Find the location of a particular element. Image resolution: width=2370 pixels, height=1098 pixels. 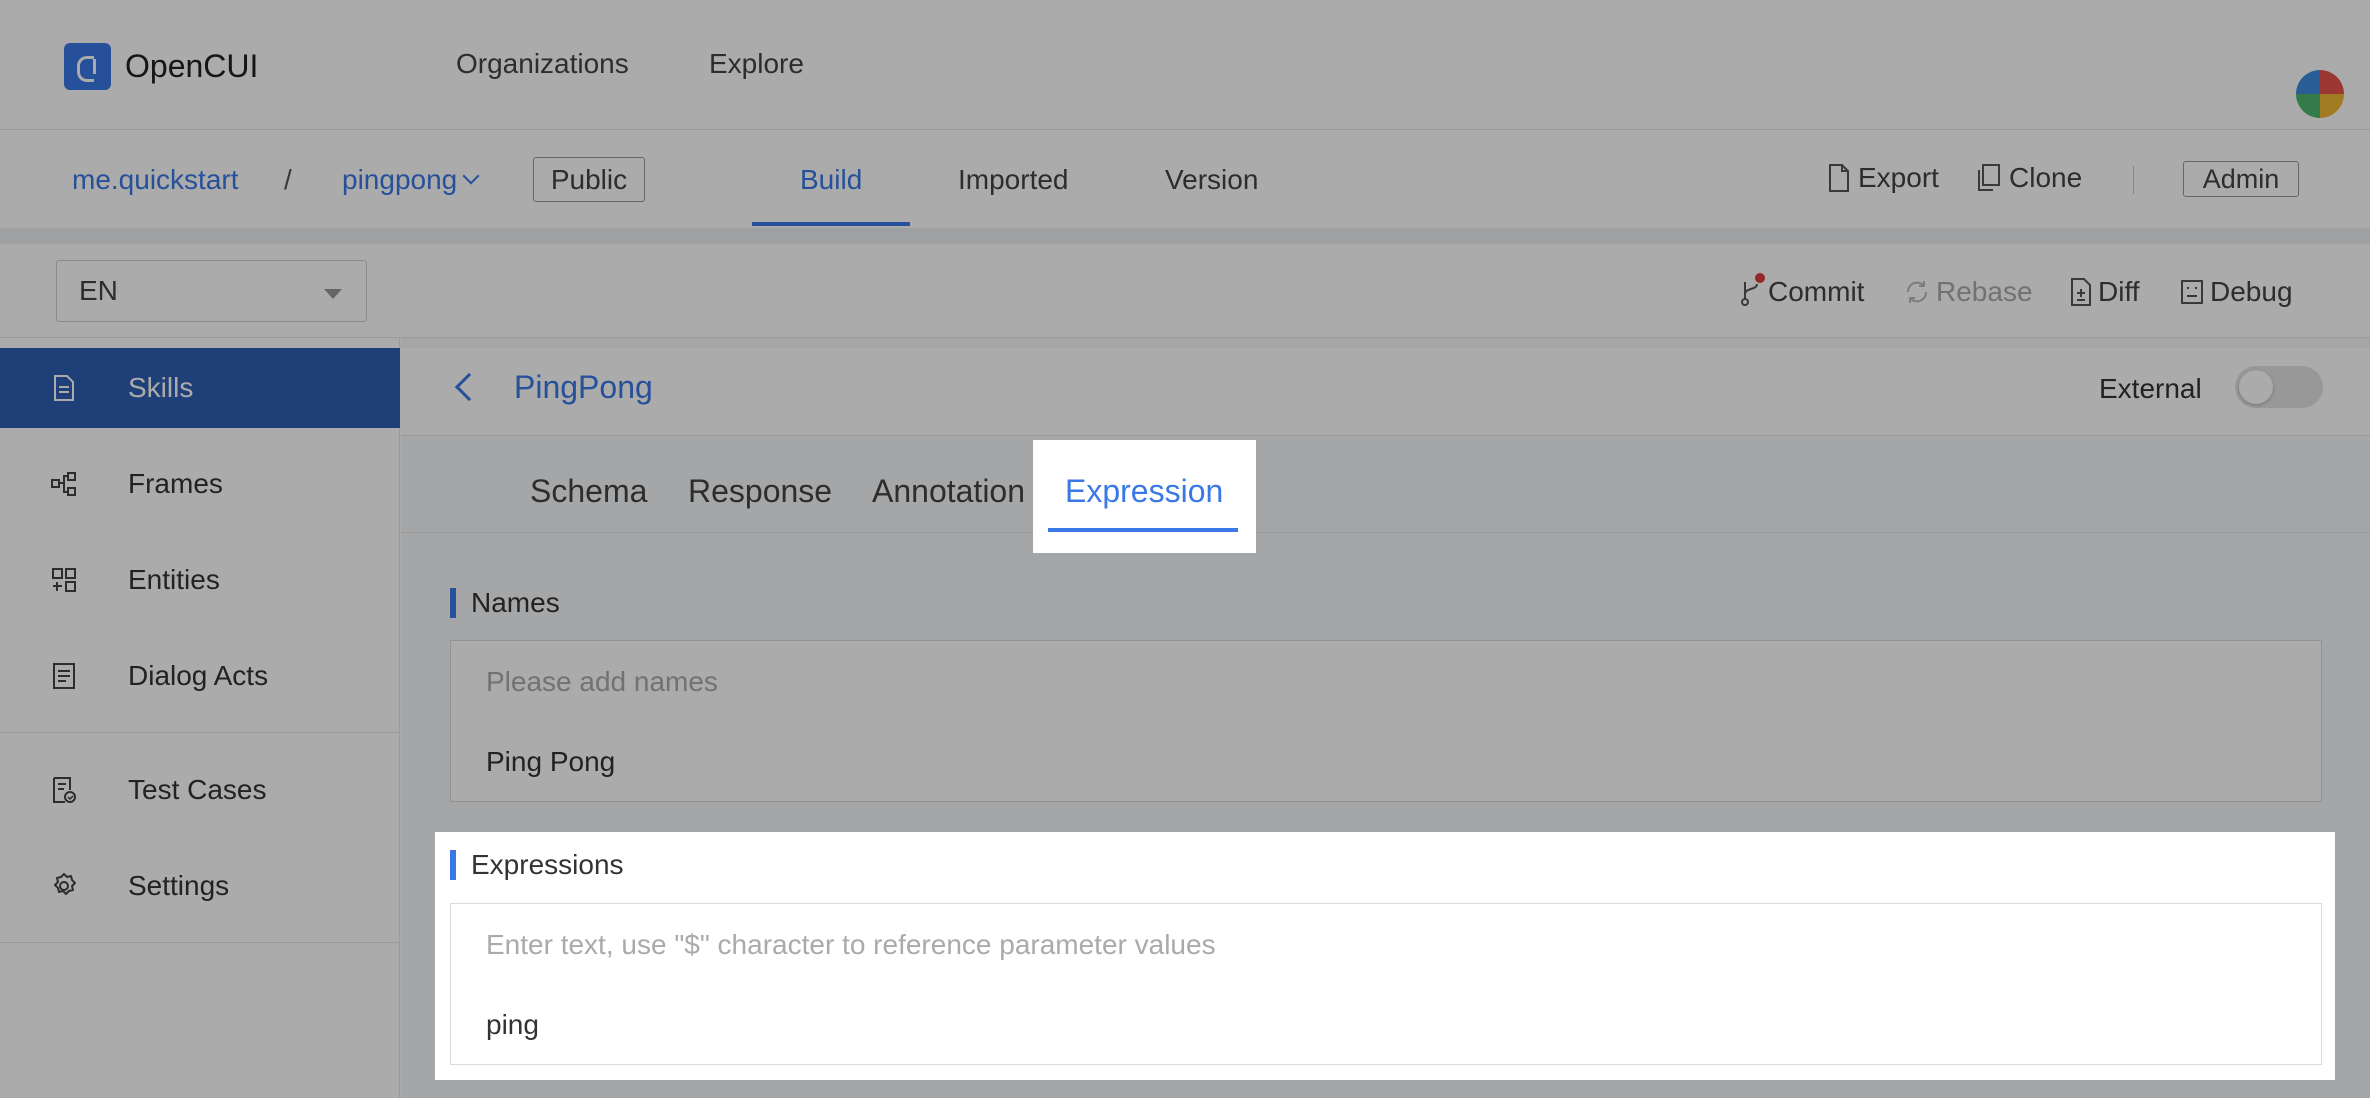

expression-value: ping is located at coordinates (512, 1025).